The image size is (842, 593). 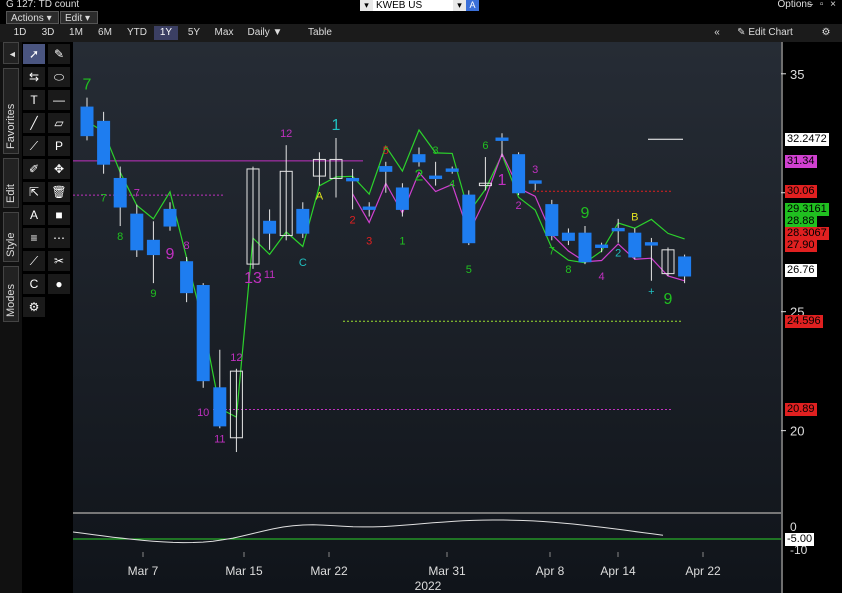 What do you see at coordinates (459, 5) in the screenshot?
I see `security-dropdown-icon: ▾` at bounding box center [459, 5].